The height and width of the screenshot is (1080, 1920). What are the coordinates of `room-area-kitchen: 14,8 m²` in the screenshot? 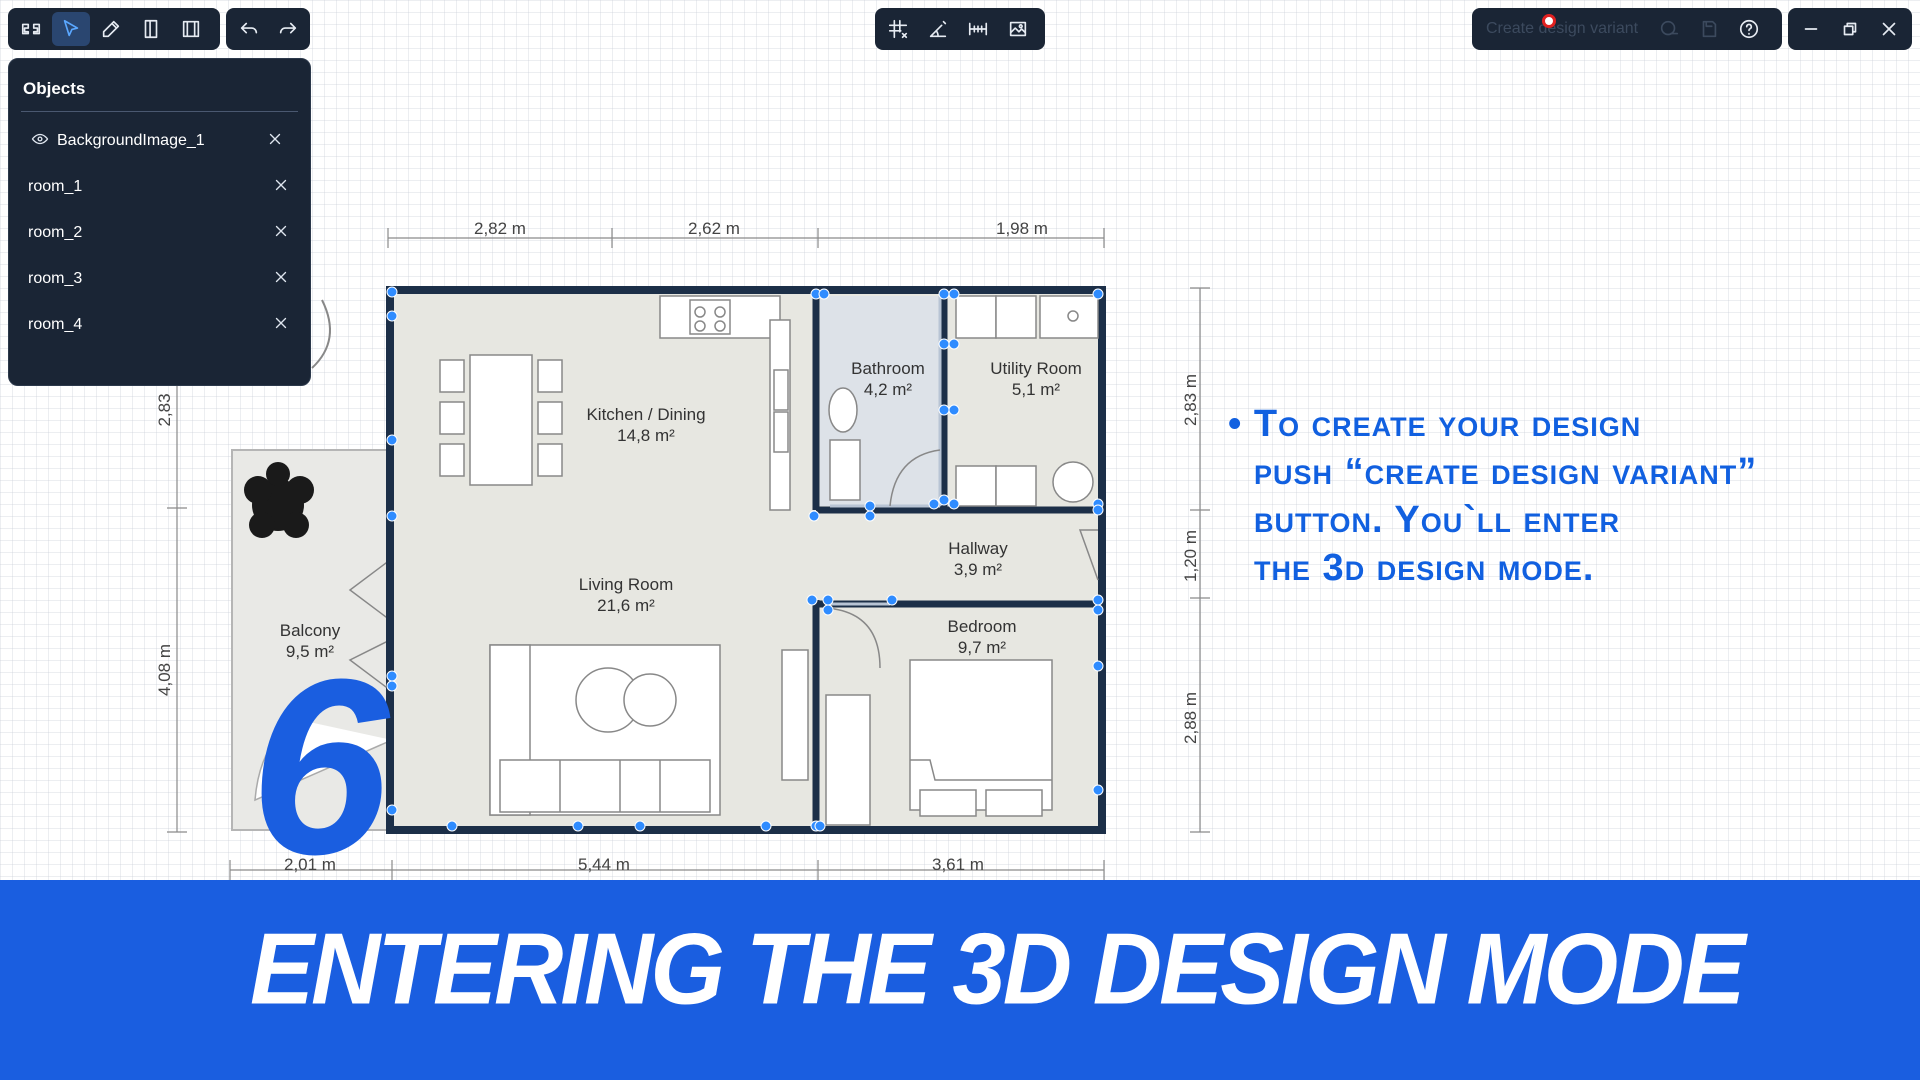 It's located at (646, 435).